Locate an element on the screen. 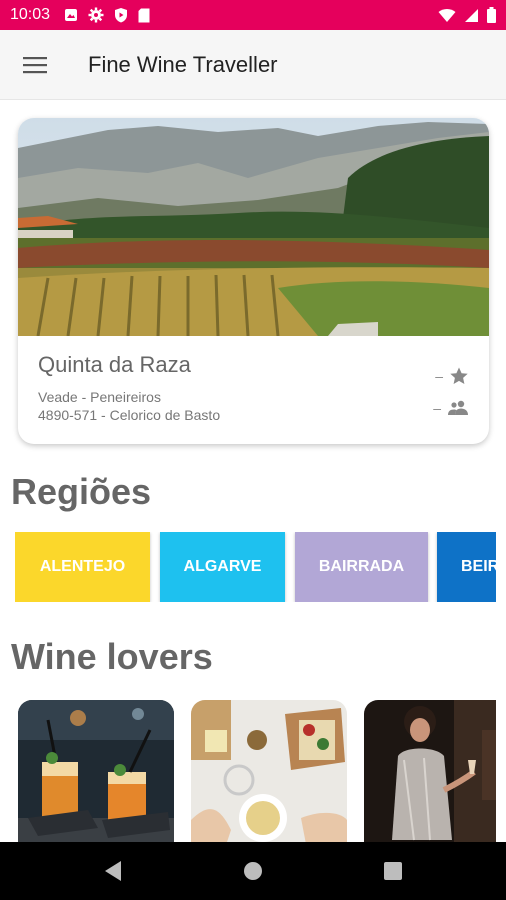 The height and width of the screenshot is (900, 506). winery-name: Quinta da Raza is located at coordinates (114, 364).